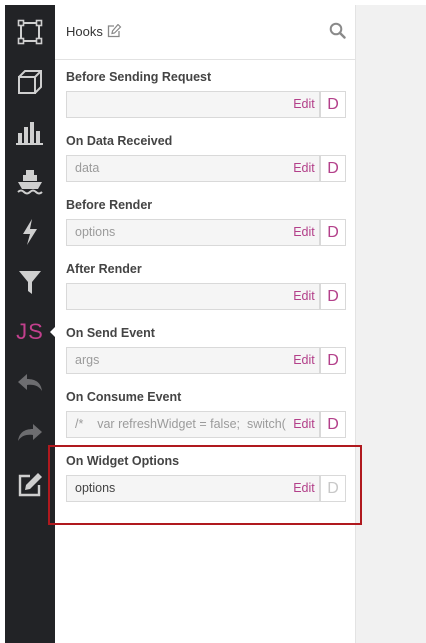 This screenshot has width=426, height=643. I want to click on panel-header: Hooks, so click(205, 32).